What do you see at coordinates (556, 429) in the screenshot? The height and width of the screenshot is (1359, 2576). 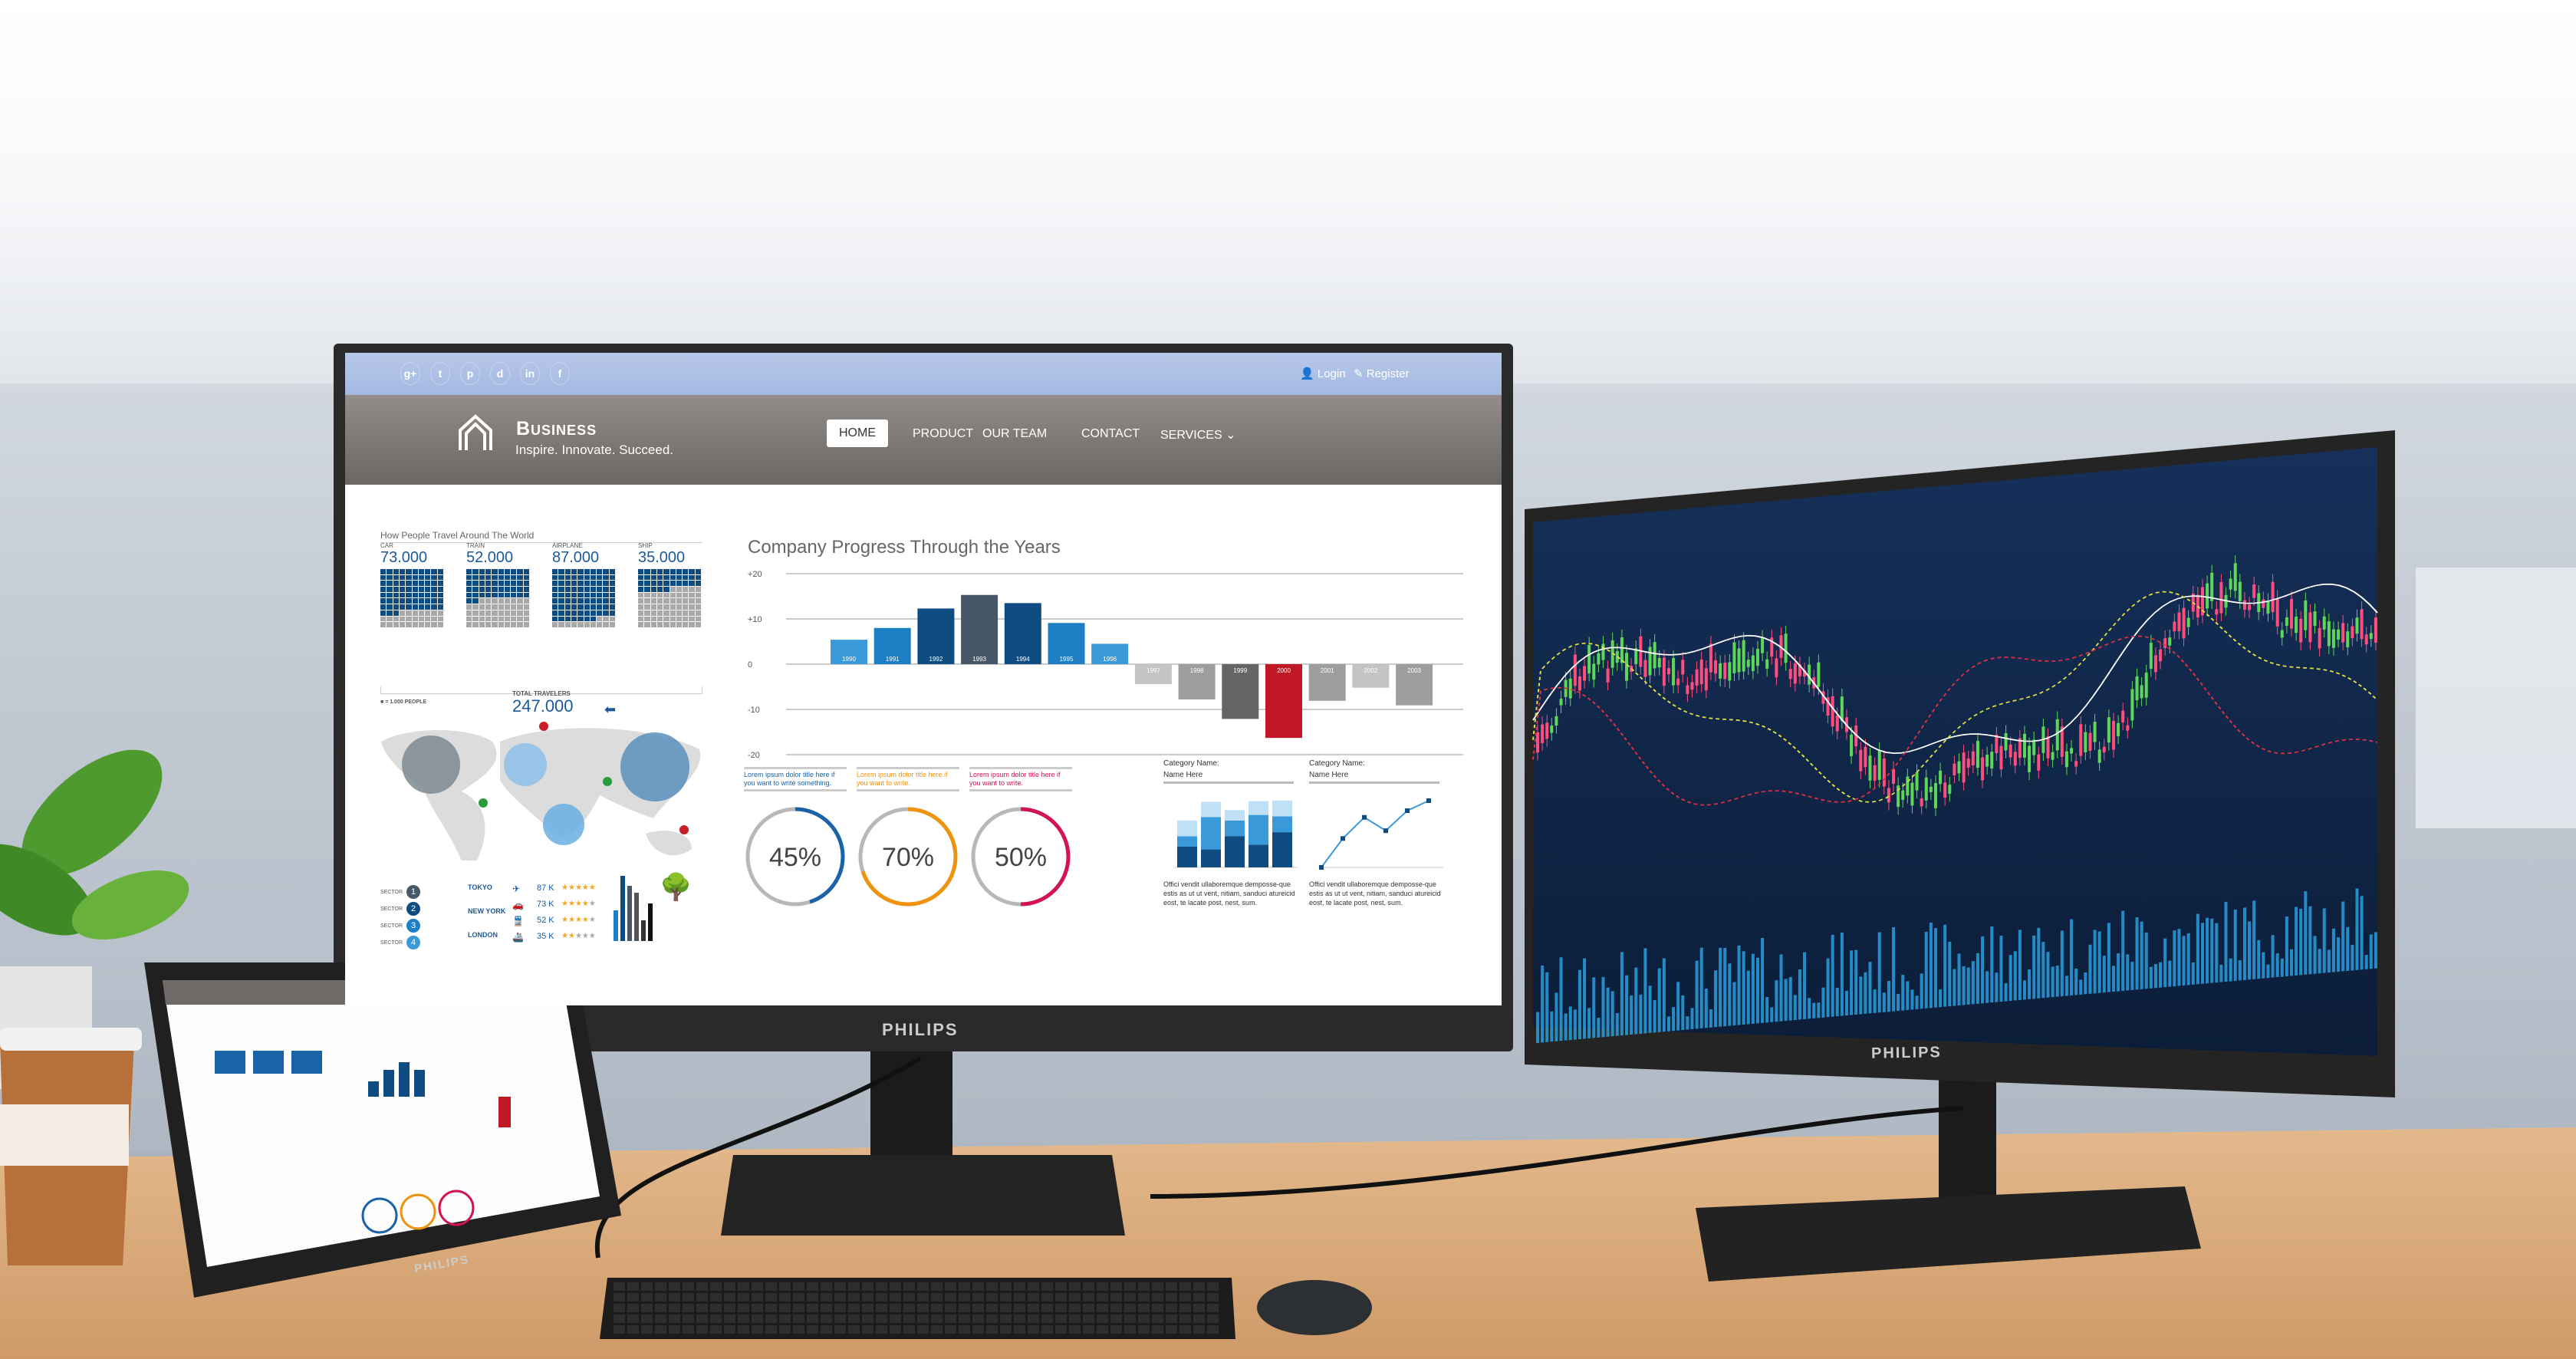 I see `brand-name: Business` at bounding box center [556, 429].